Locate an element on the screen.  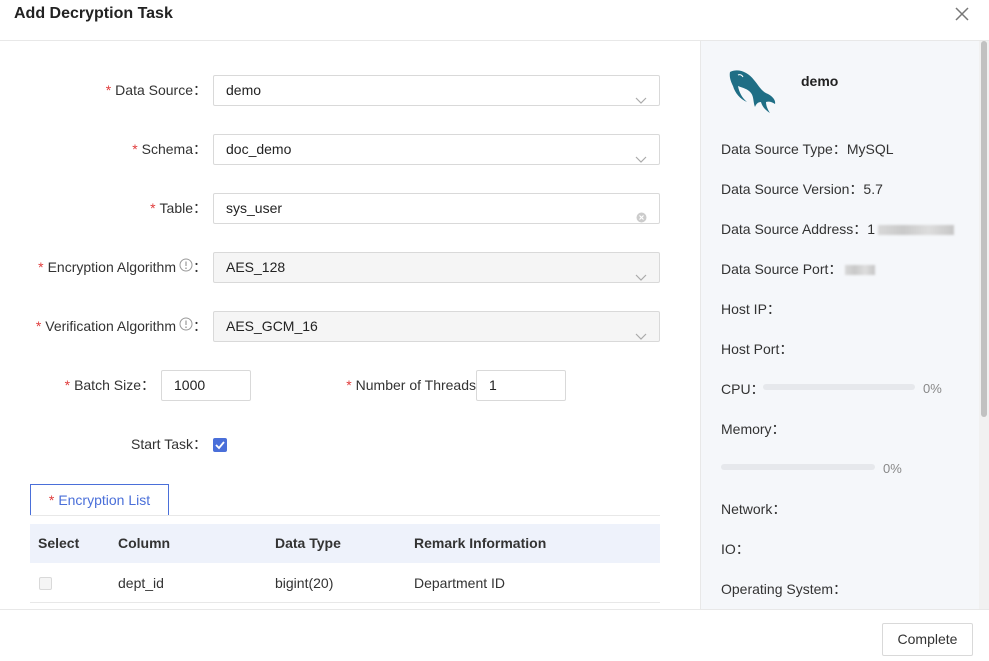
info-cpu-label: CPU： is located at coordinates (743, 389).